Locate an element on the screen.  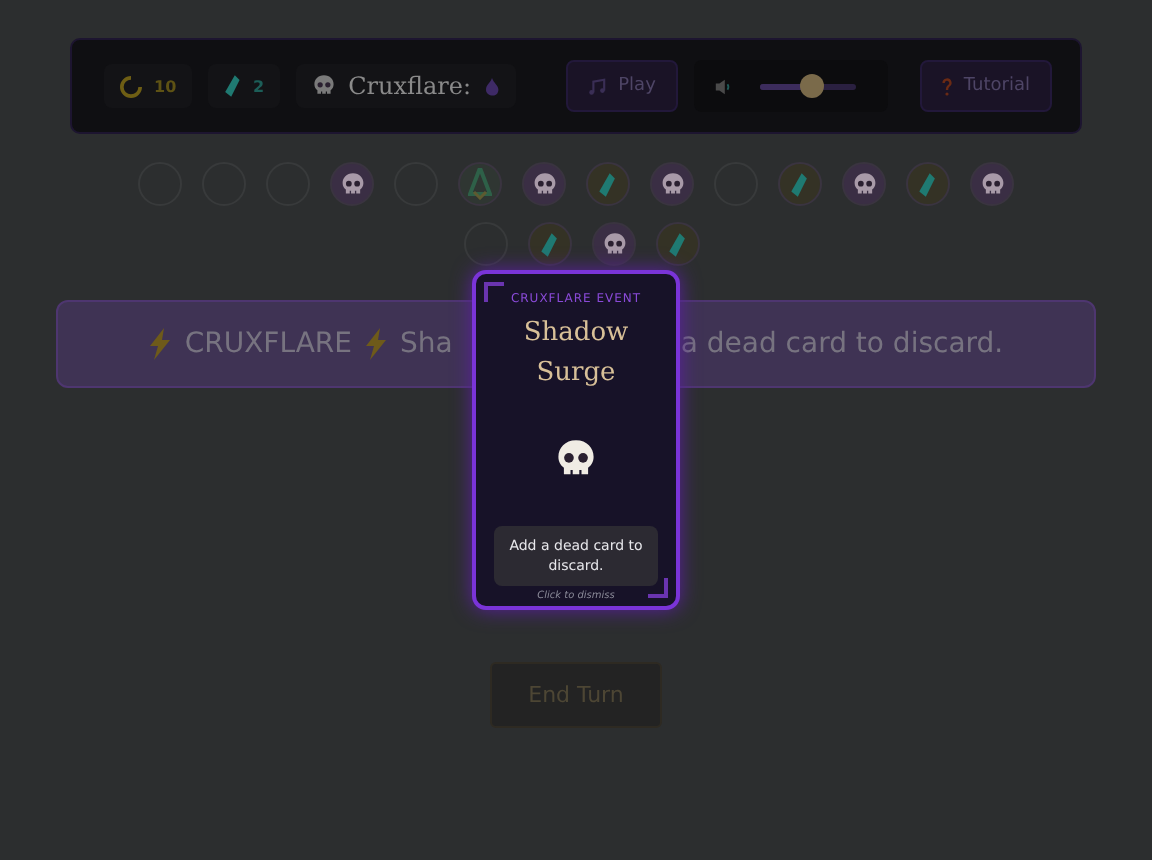
empty-slot is located at coordinates (486, 244).